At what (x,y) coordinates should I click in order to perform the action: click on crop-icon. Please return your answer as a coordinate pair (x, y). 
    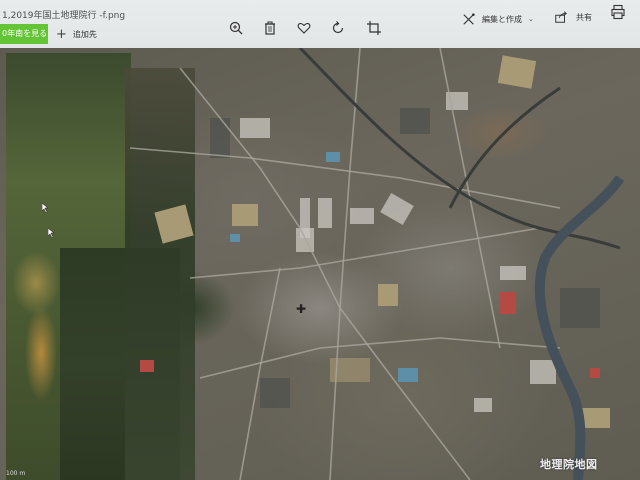
    Looking at the image, I should click on (374, 28).